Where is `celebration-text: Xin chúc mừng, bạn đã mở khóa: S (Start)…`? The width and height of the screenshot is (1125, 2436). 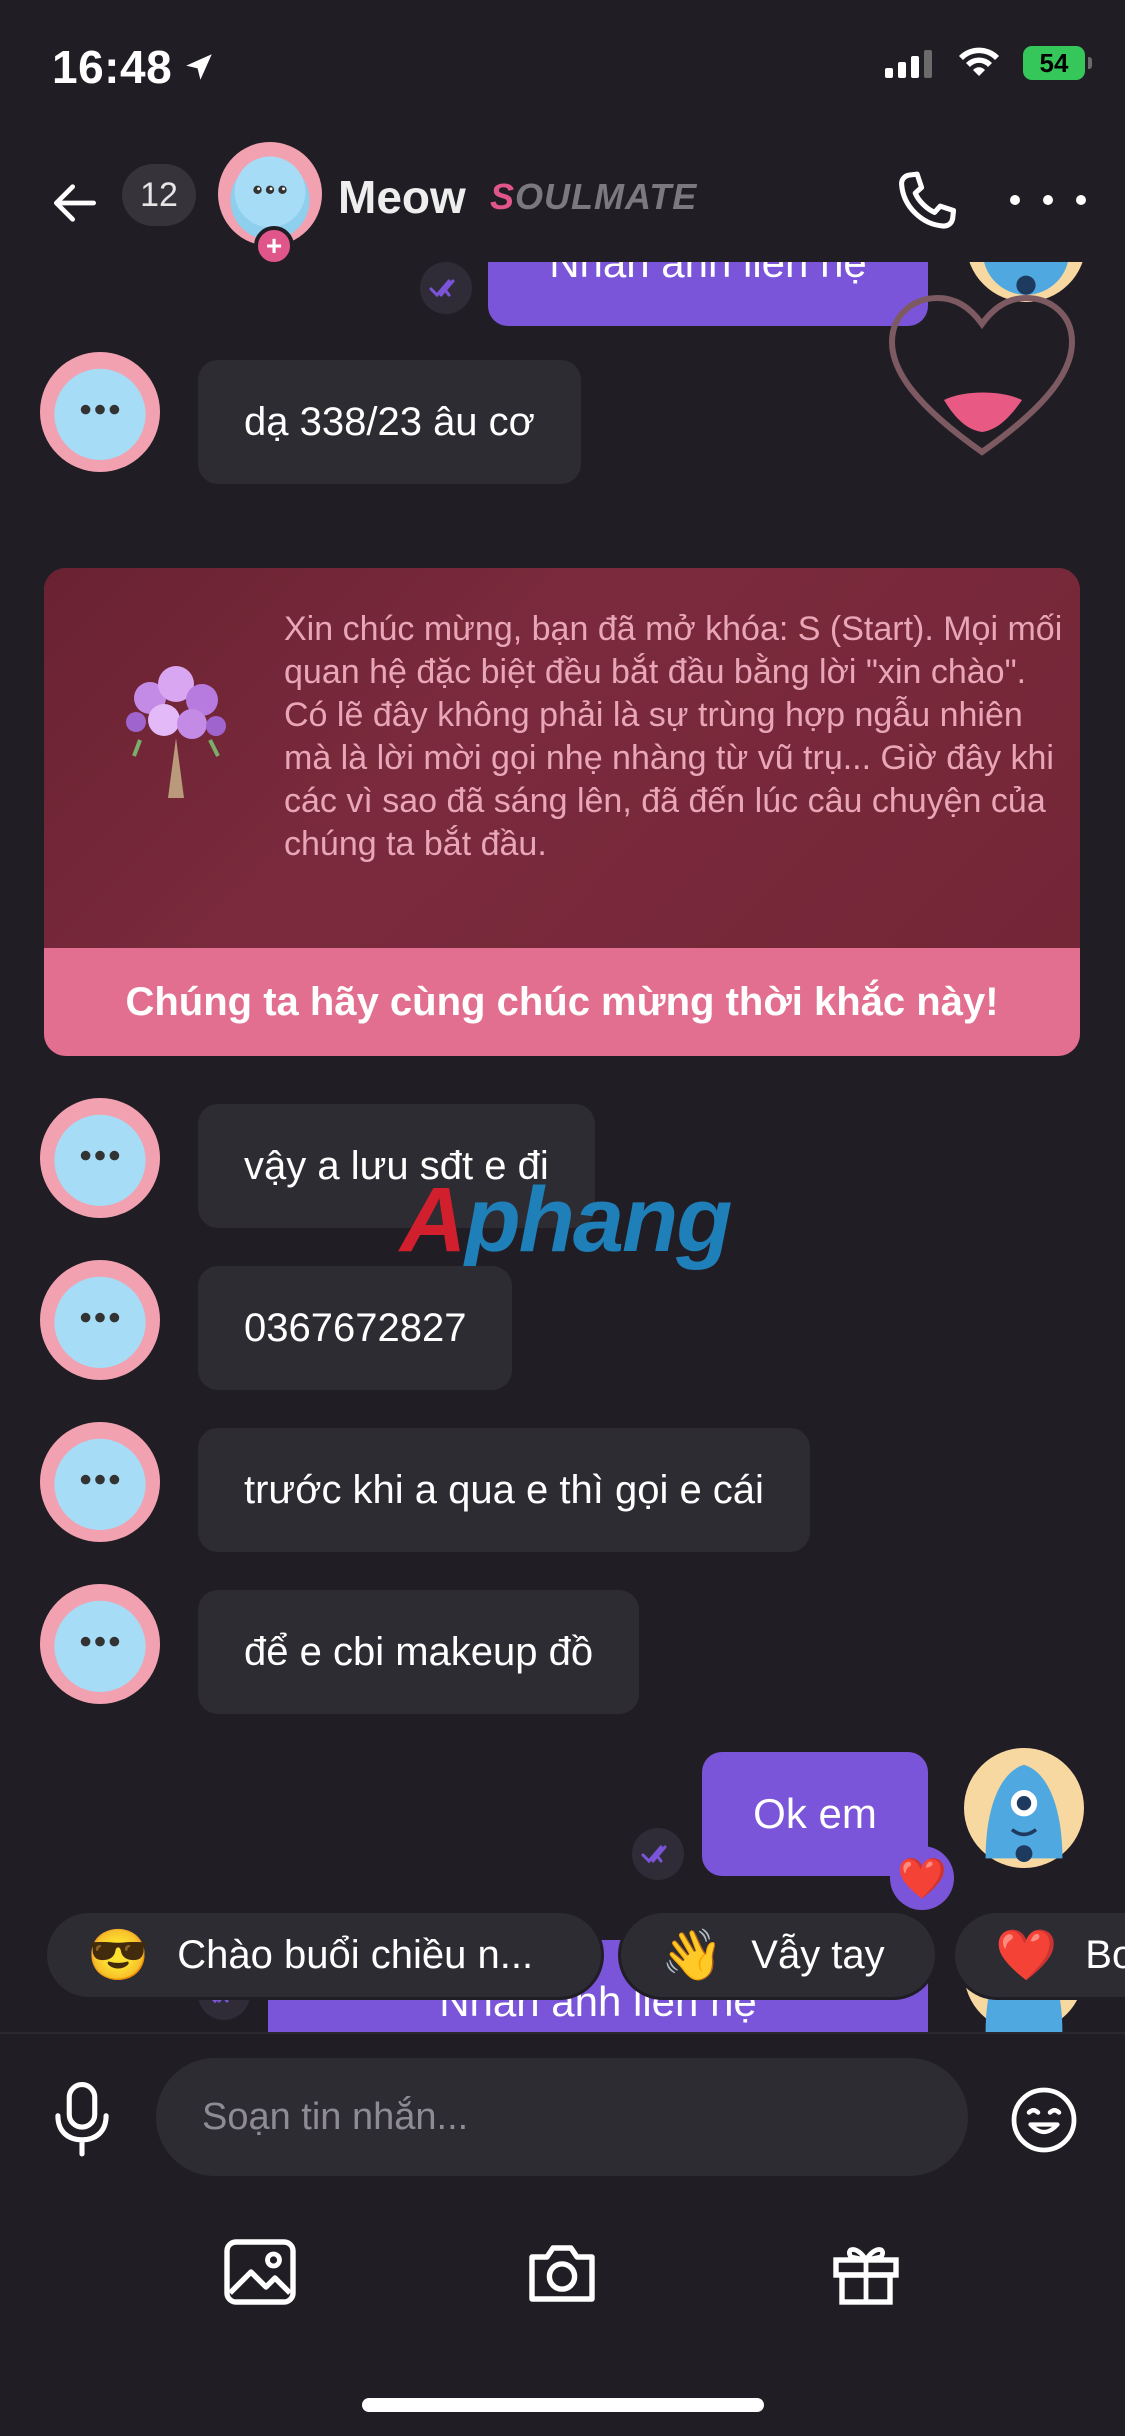 celebration-text: Xin chúc mừng, bạn đã mở khóa: S (Start)… is located at coordinates (673, 736).